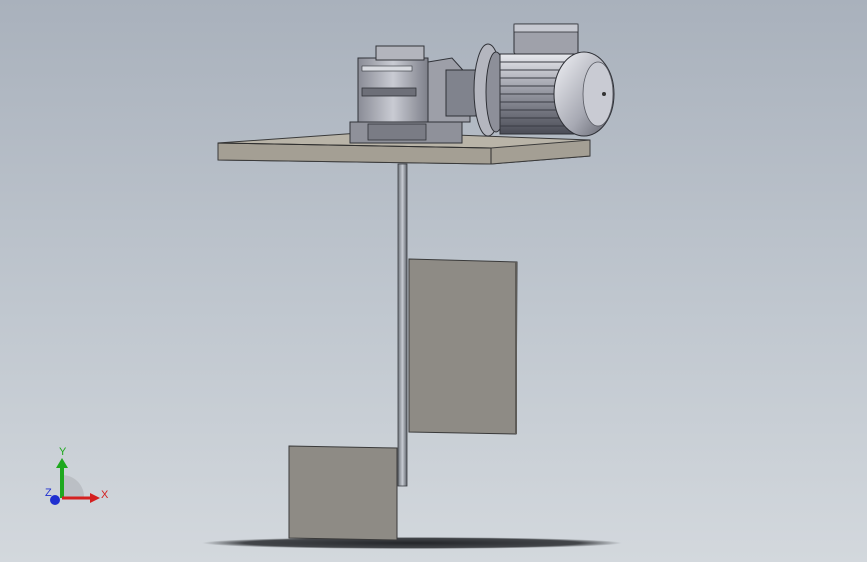  I want to click on coordinate-triad: Y X Z, so click(77, 475).